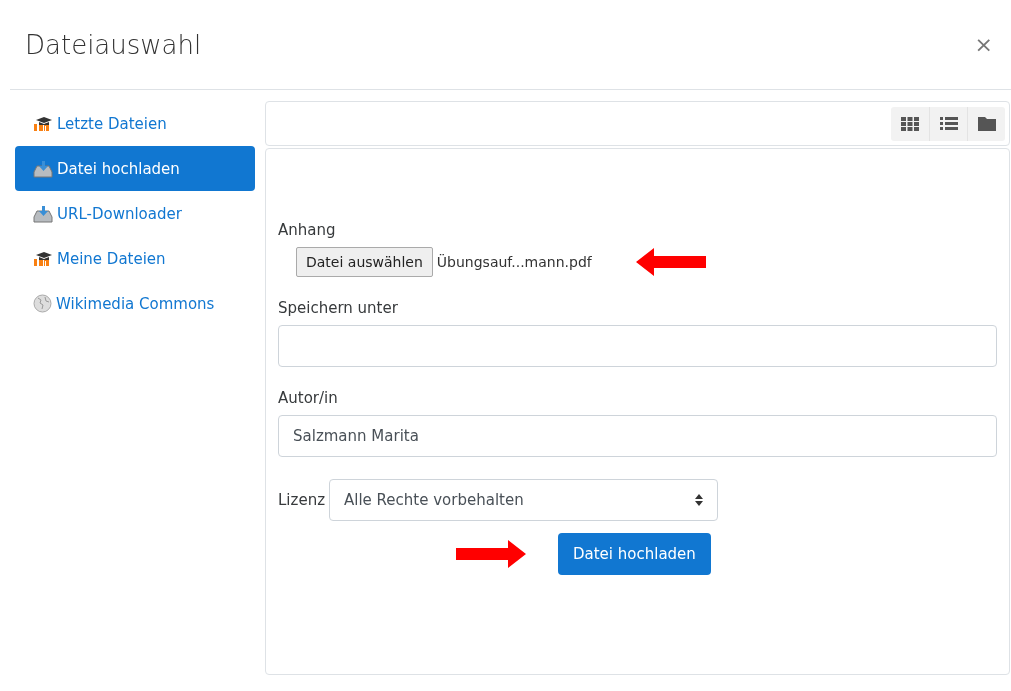 The width and height of the screenshot is (1011, 691). What do you see at coordinates (523, 500) in the screenshot?
I see `license-dropdown: Alle Rechte vorbehalten` at bounding box center [523, 500].